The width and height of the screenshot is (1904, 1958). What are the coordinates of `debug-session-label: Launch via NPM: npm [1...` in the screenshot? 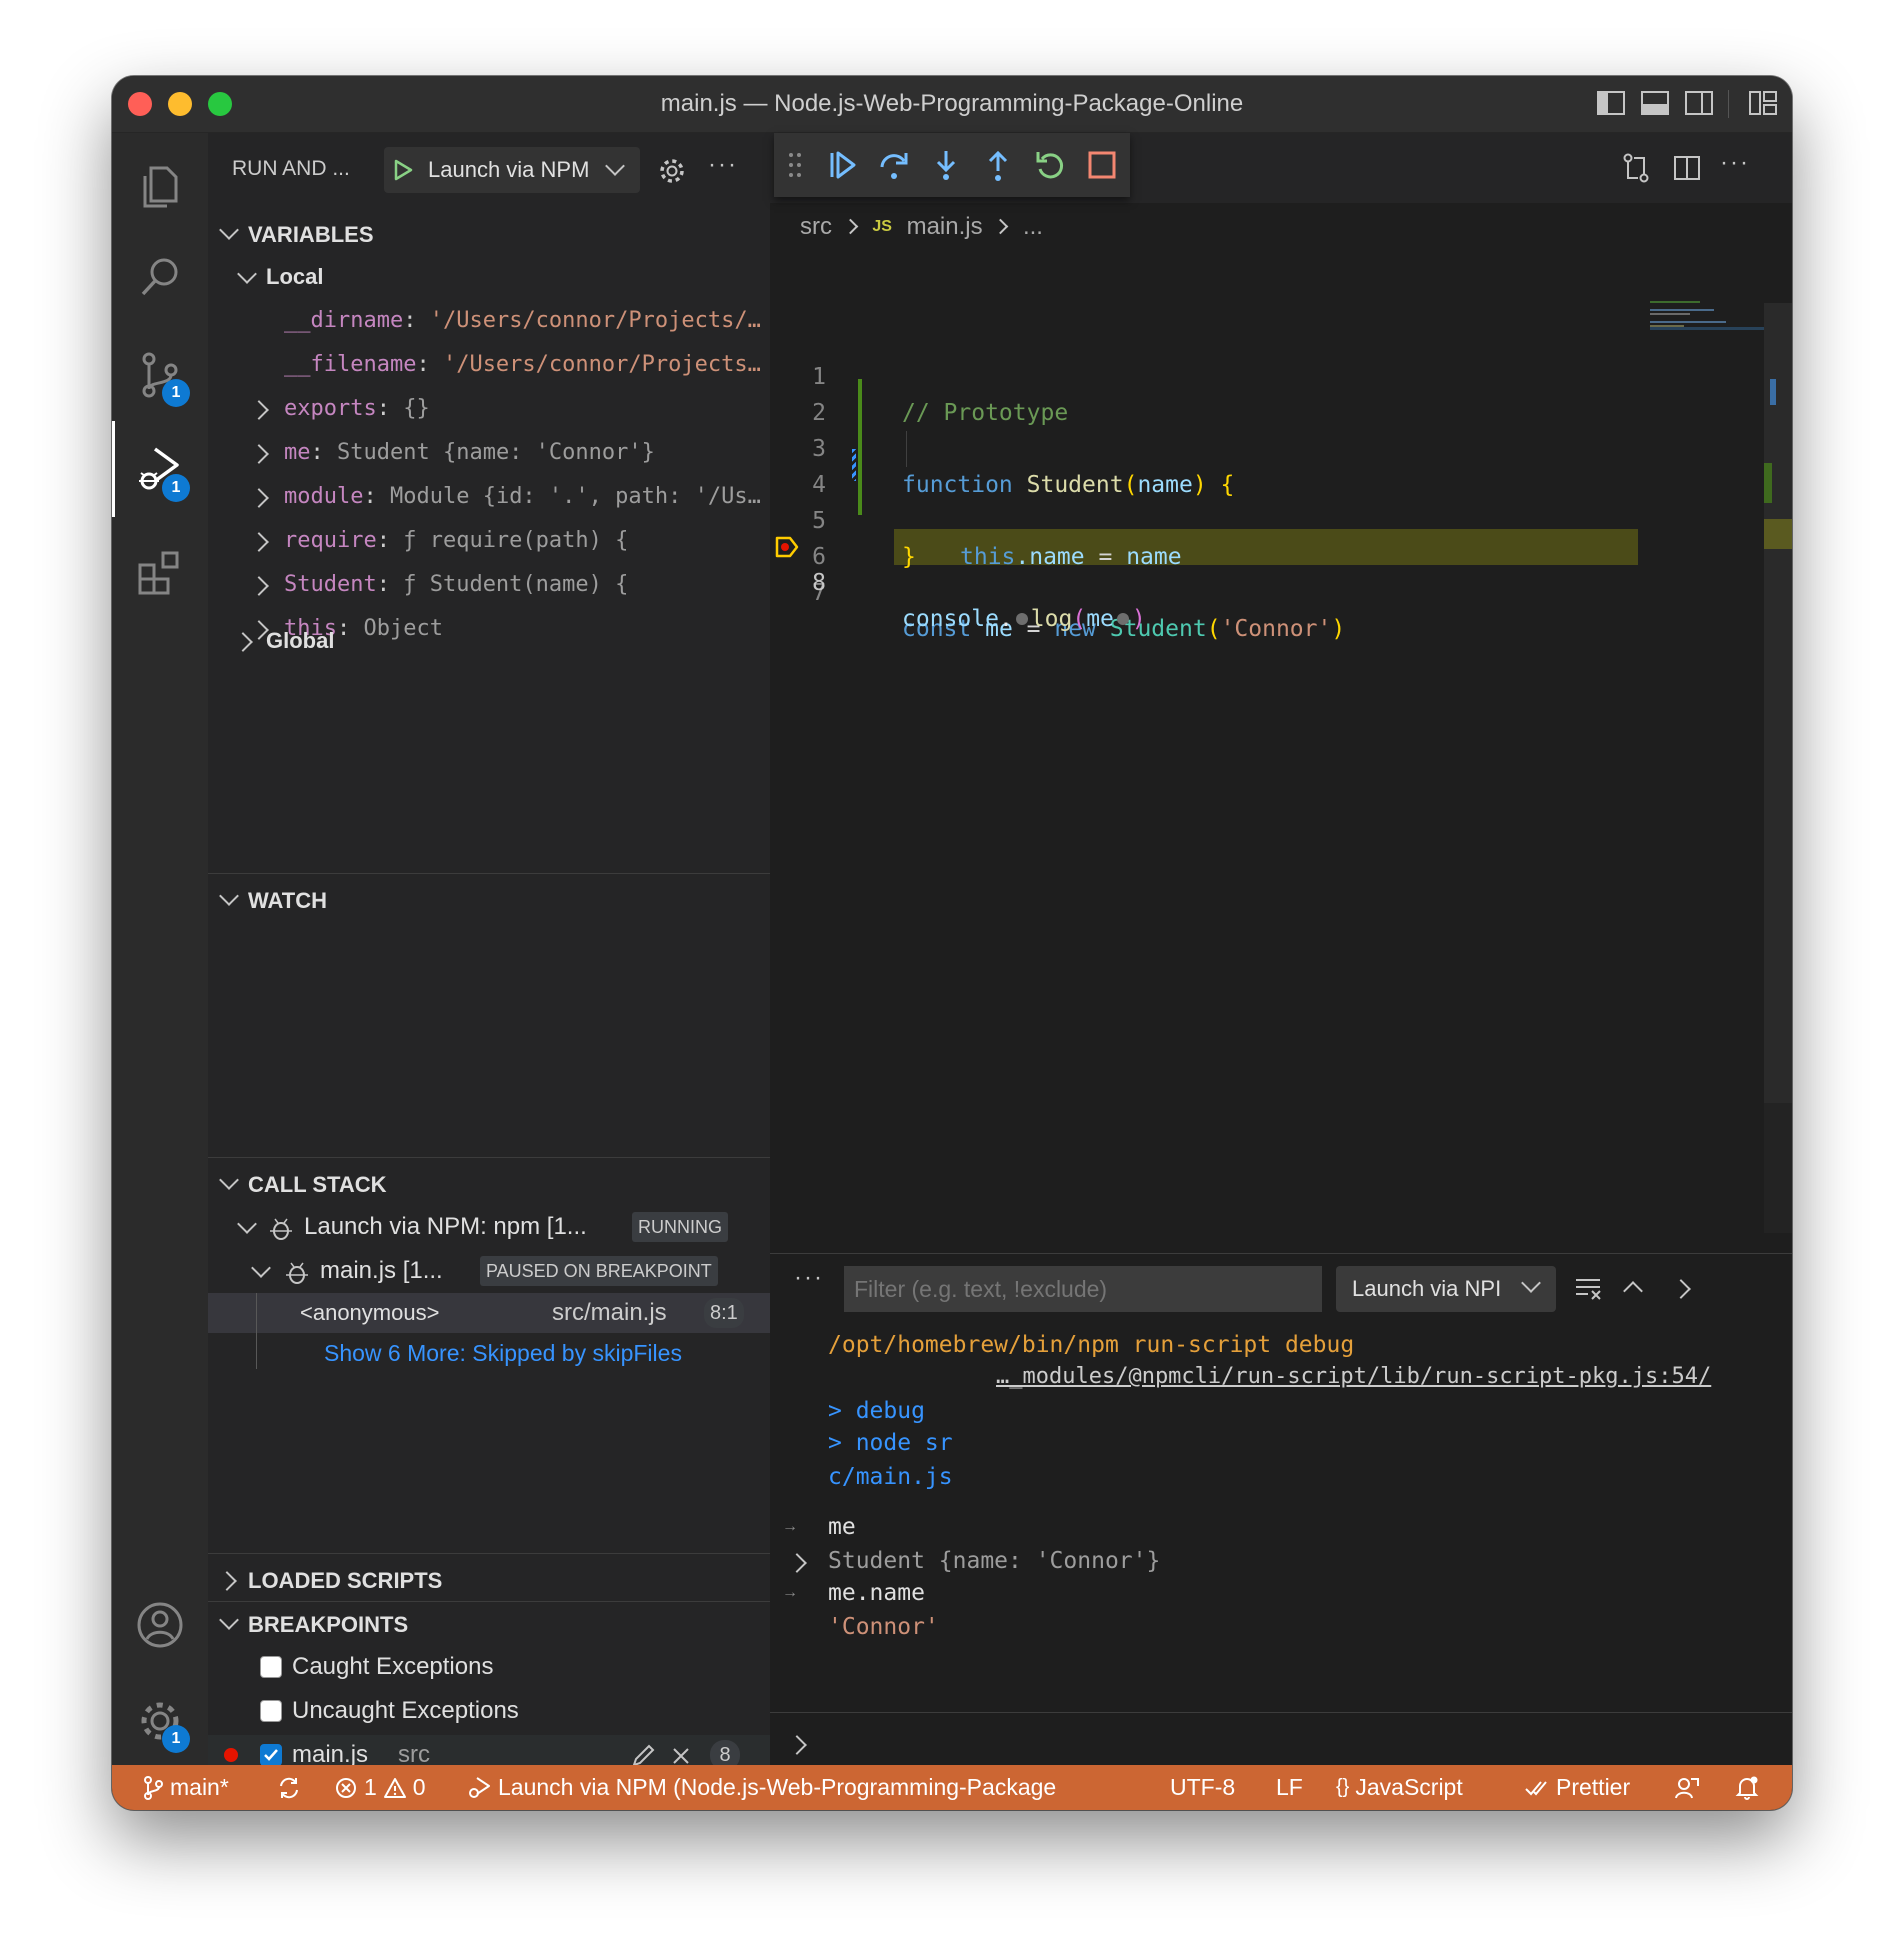 It's located at (445, 1226).